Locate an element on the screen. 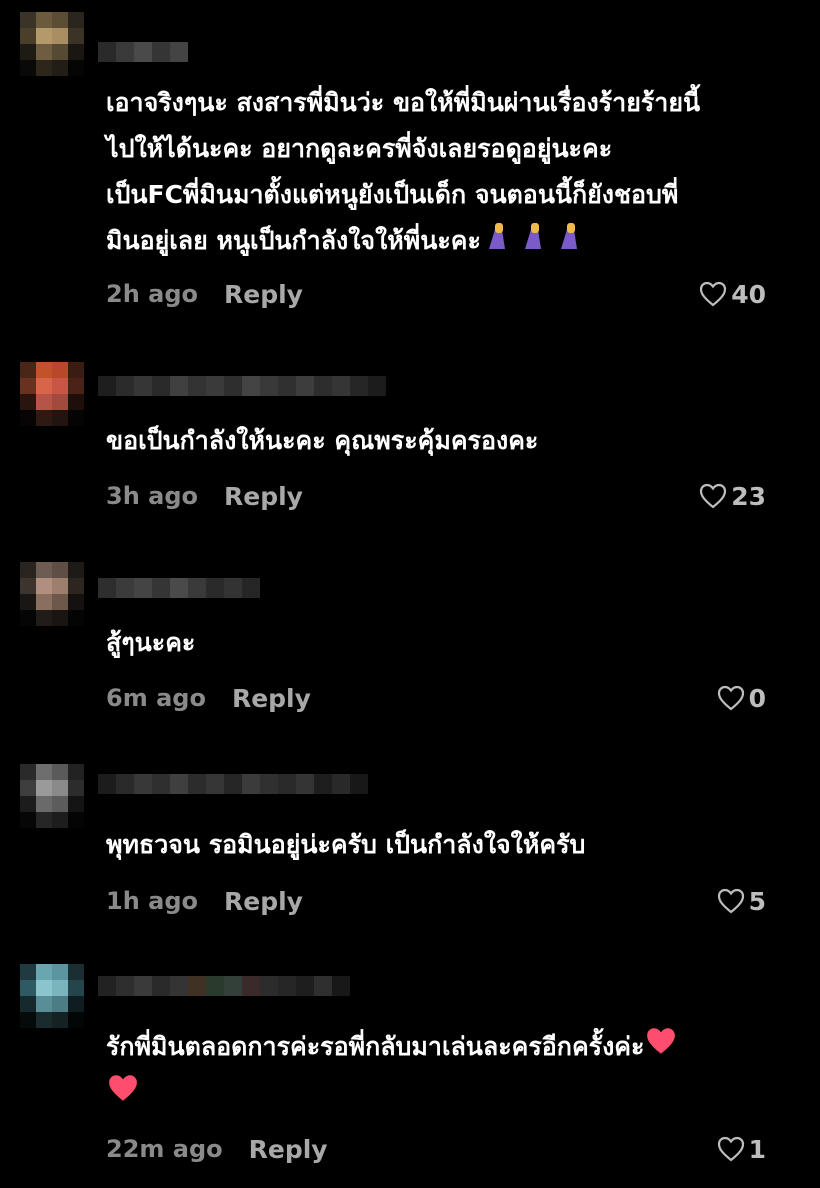  comment-meta: 1h ago Reply 5 is located at coordinates (436, 901).